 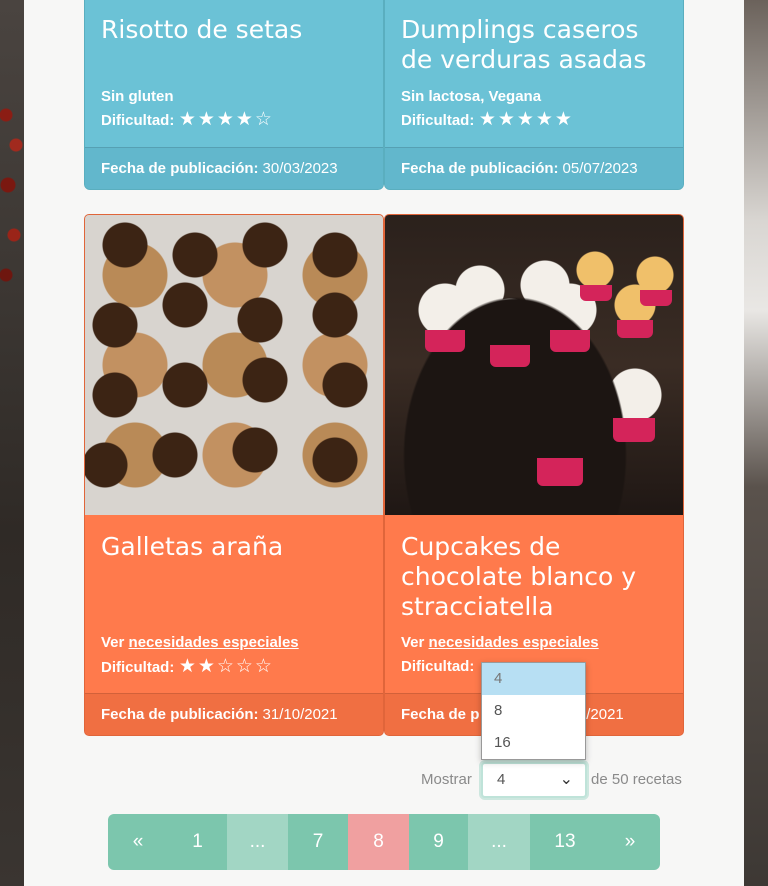 What do you see at coordinates (566, 779) in the screenshot?
I see `chevron-down-icon: ⌄` at bounding box center [566, 779].